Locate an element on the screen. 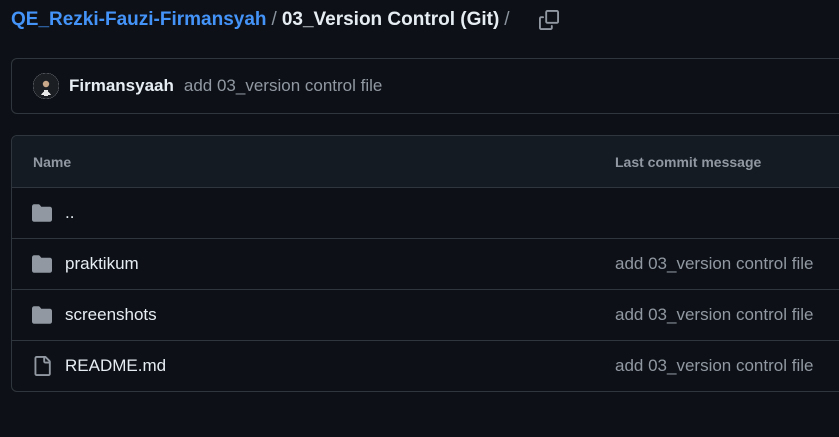  commit-author-link: Firmansyaah is located at coordinates (121, 86).